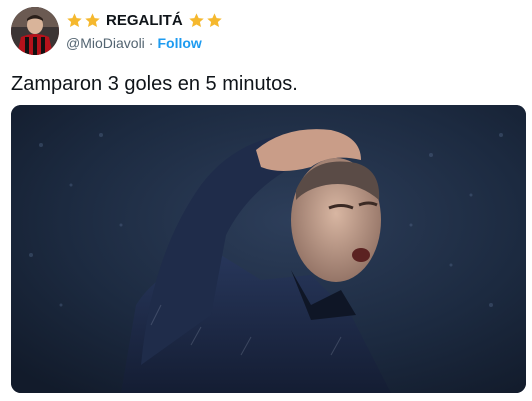  I want to click on author-display-name: REGALITÁ, so click(144, 20).